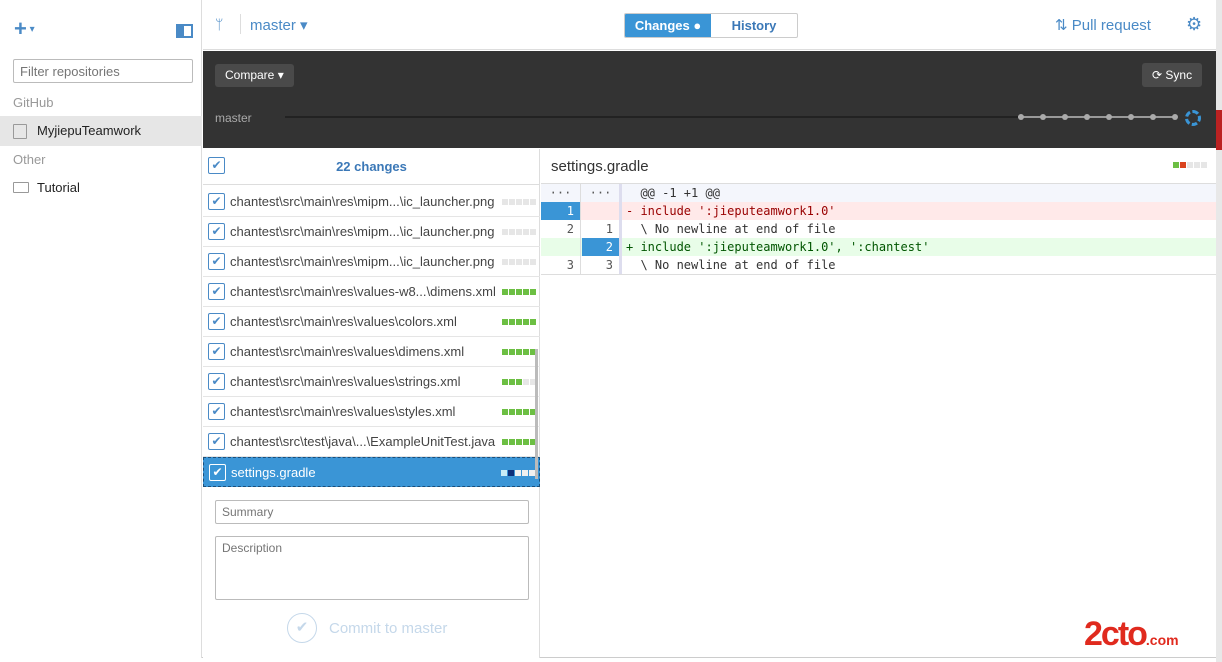 Image resolution: width=1222 pixels, height=662 pixels. I want to click on sync-label: Sync, so click(1179, 75).